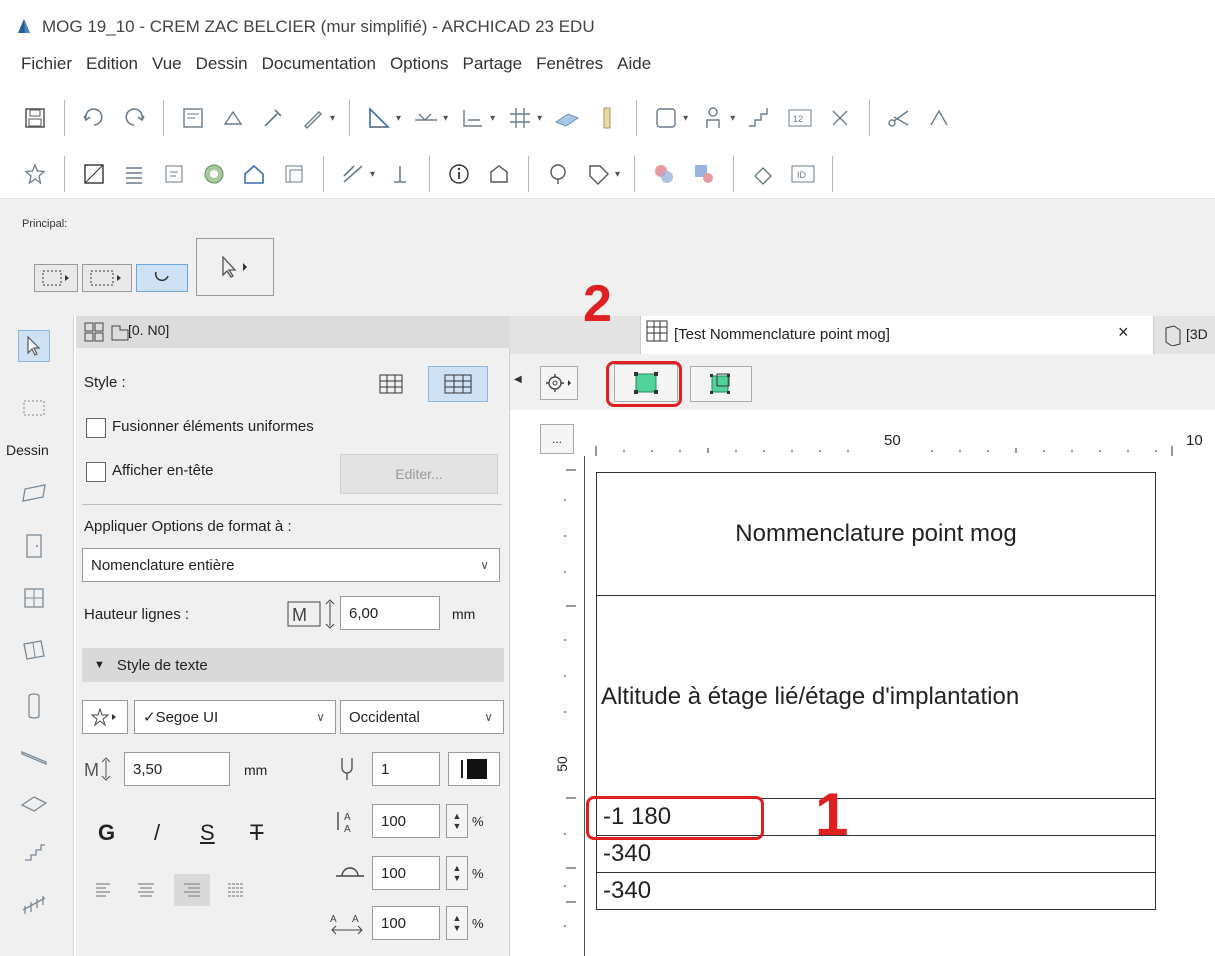 This screenshot has width=1215, height=956. Describe the element at coordinates (458, 384) in the screenshot. I see `style-table-icon` at that location.